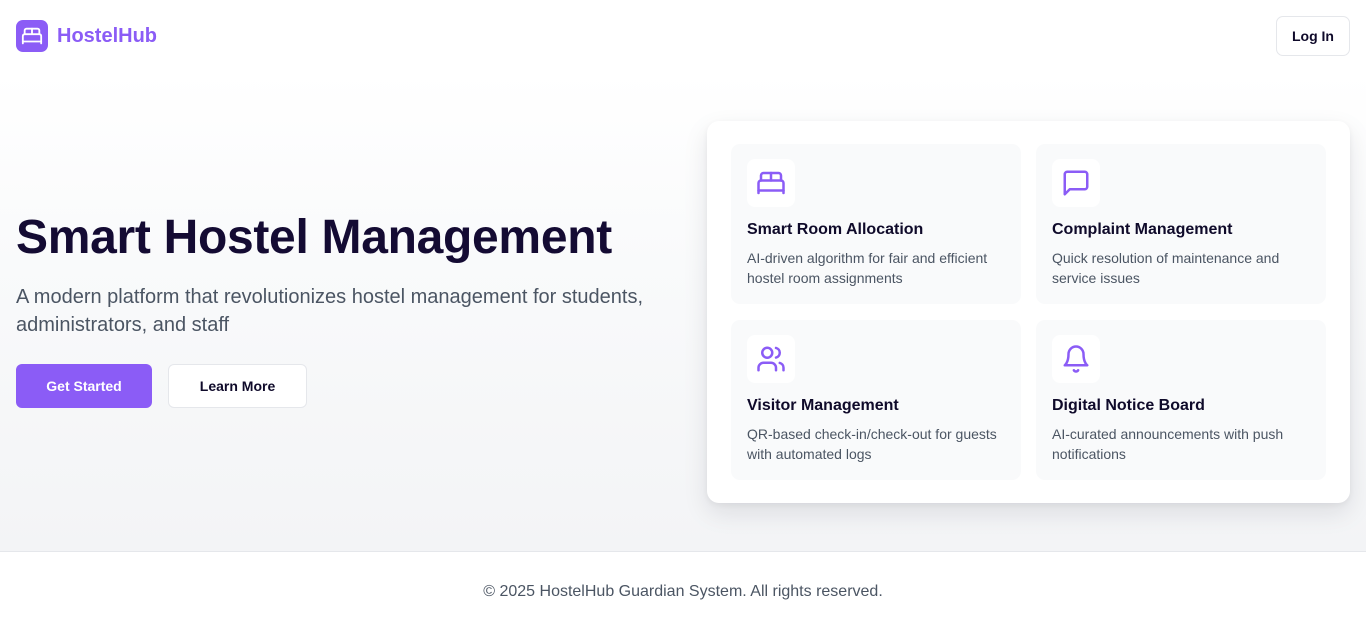  What do you see at coordinates (835, 229) in the screenshot?
I see `feature-title: Smart Room Allocation` at bounding box center [835, 229].